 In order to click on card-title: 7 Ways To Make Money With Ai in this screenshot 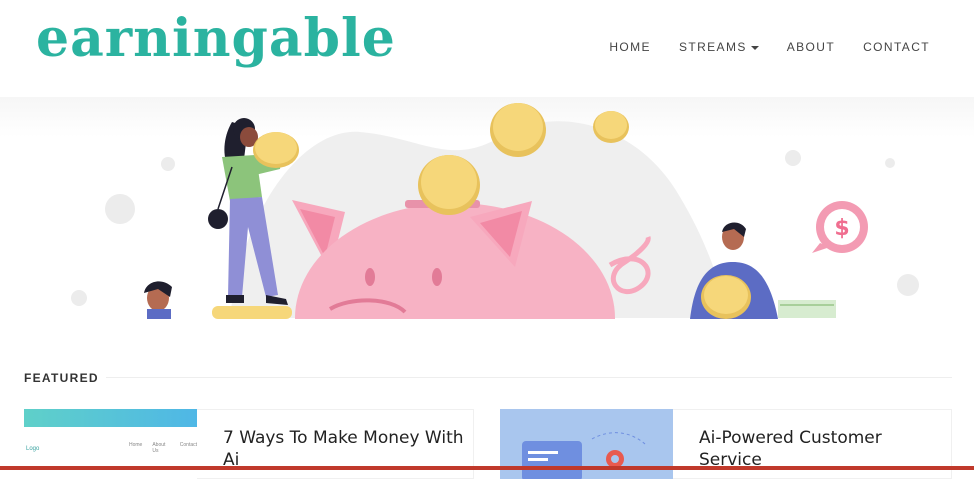, I will do `click(343, 449)`.